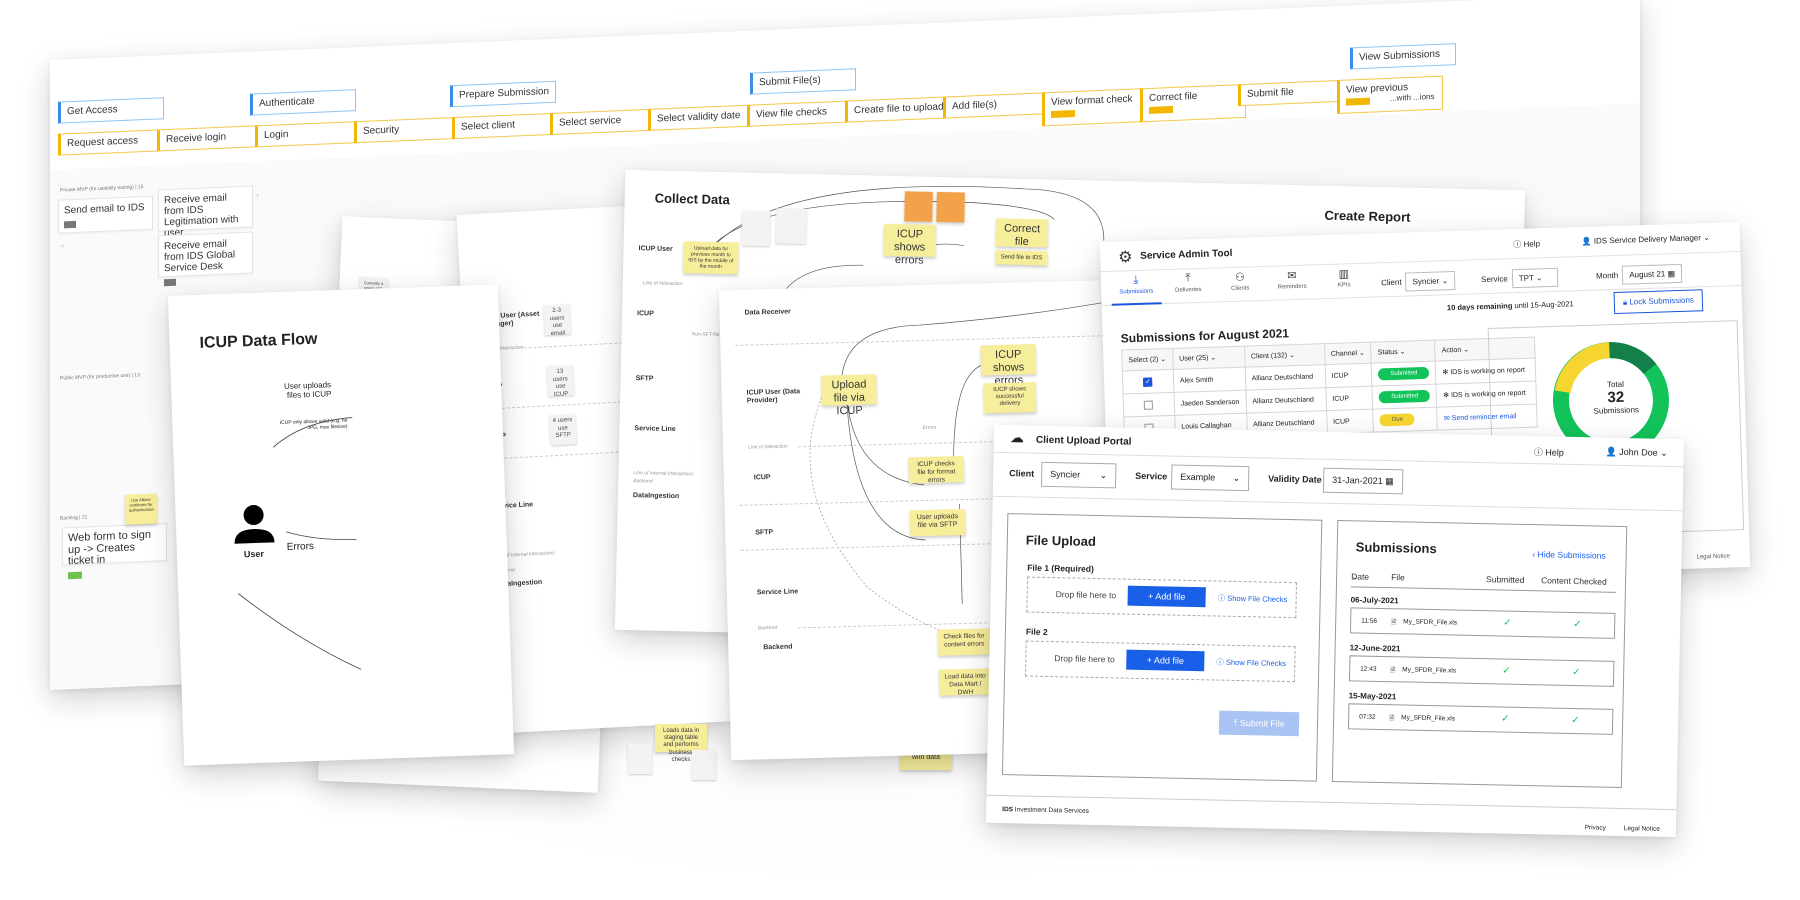 Image resolution: width=1800 pixels, height=900 pixels. I want to click on row-select, so click(1149, 404).